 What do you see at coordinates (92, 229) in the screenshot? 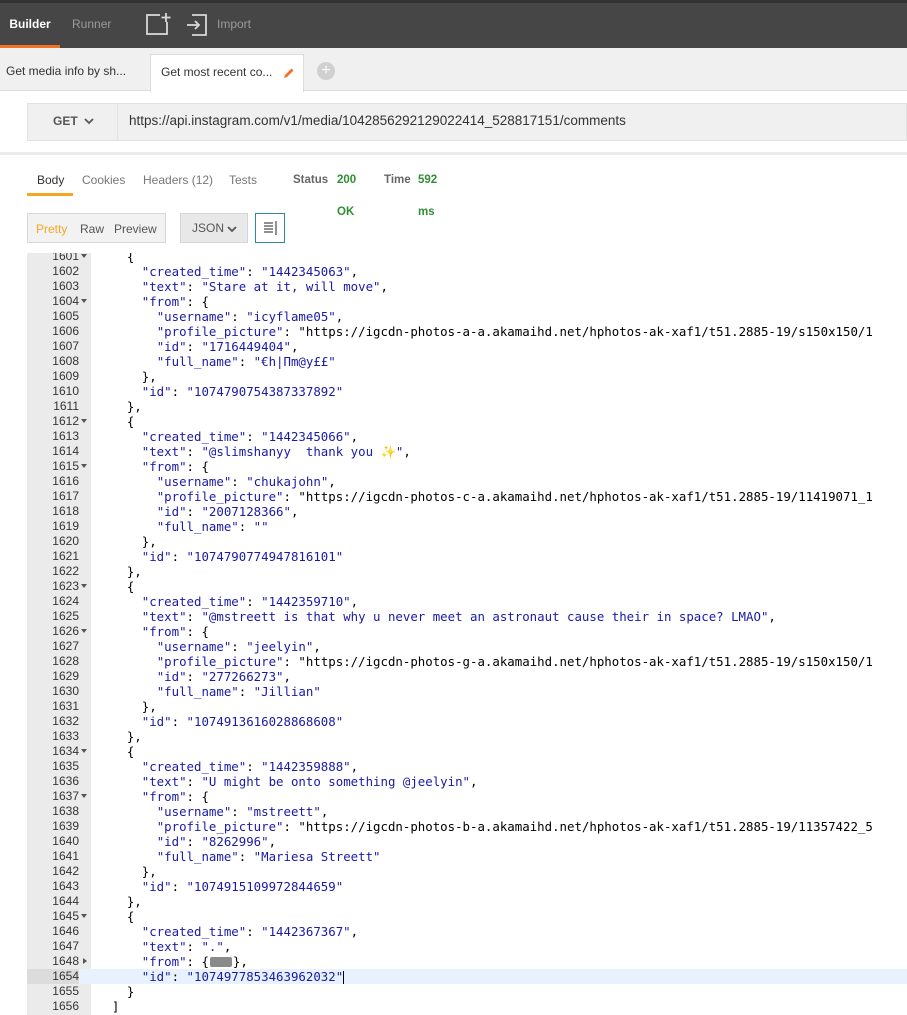
I see `raw-button: Raw` at bounding box center [92, 229].